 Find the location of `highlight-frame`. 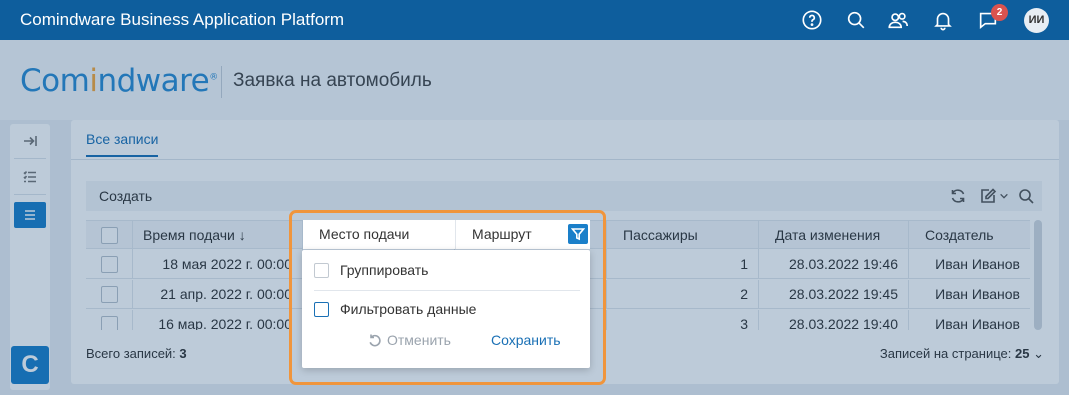

highlight-frame is located at coordinates (447, 297).